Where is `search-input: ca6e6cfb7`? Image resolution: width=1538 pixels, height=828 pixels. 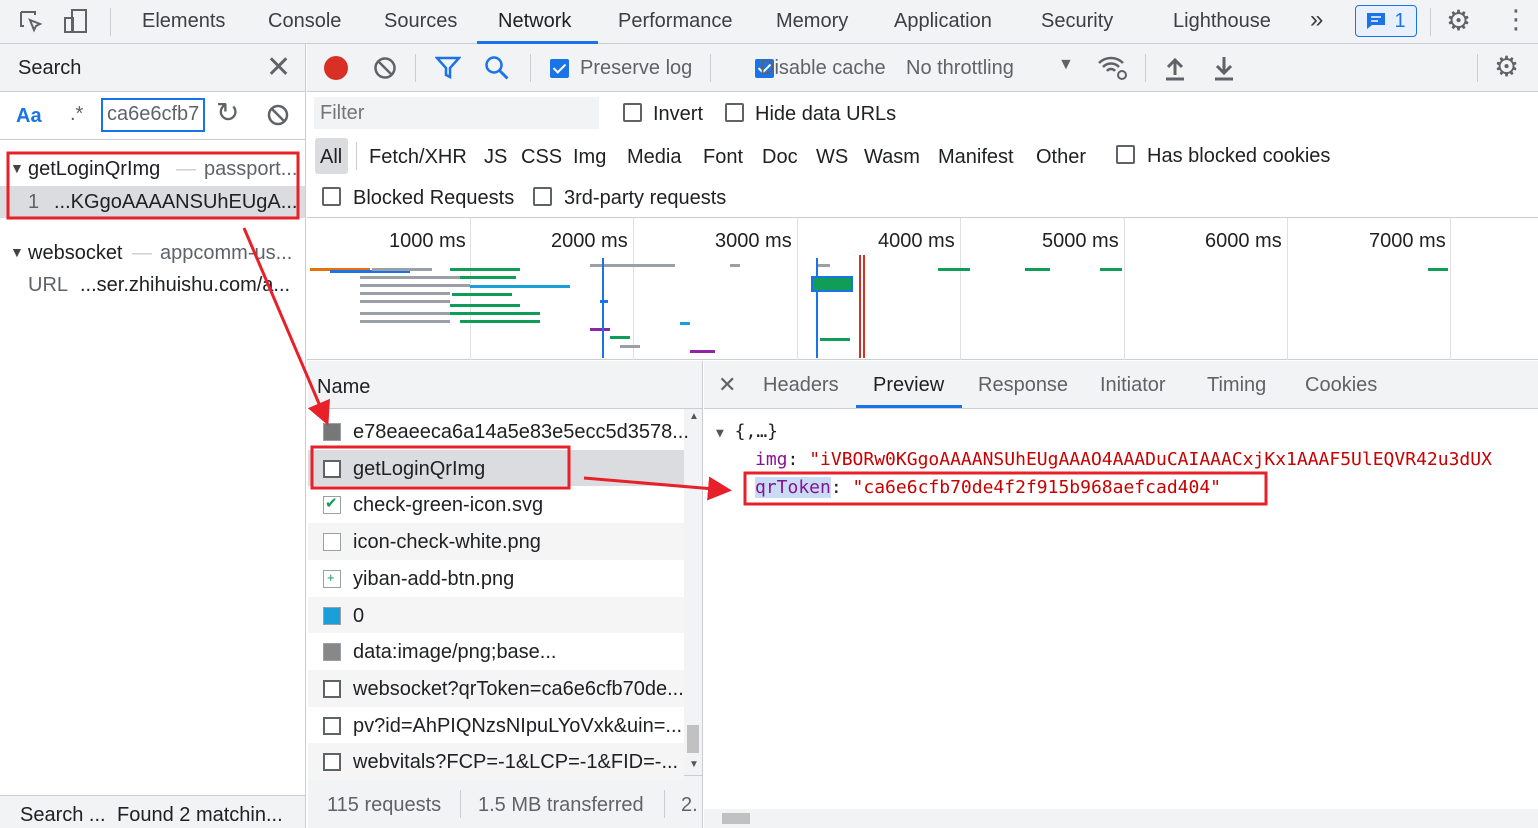 search-input: ca6e6cfb7 is located at coordinates (153, 115).